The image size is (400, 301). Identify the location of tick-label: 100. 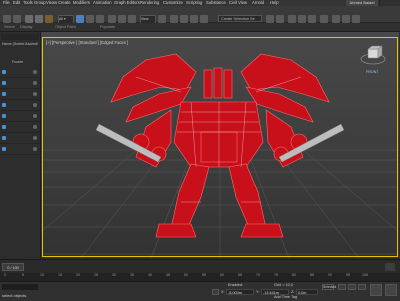
(365, 275).